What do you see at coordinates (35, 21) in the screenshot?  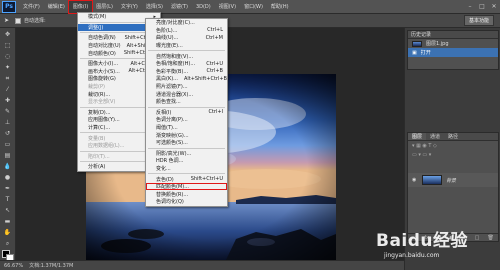 I see `auto-select-label: 自动选择:` at bounding box center [35, 21].